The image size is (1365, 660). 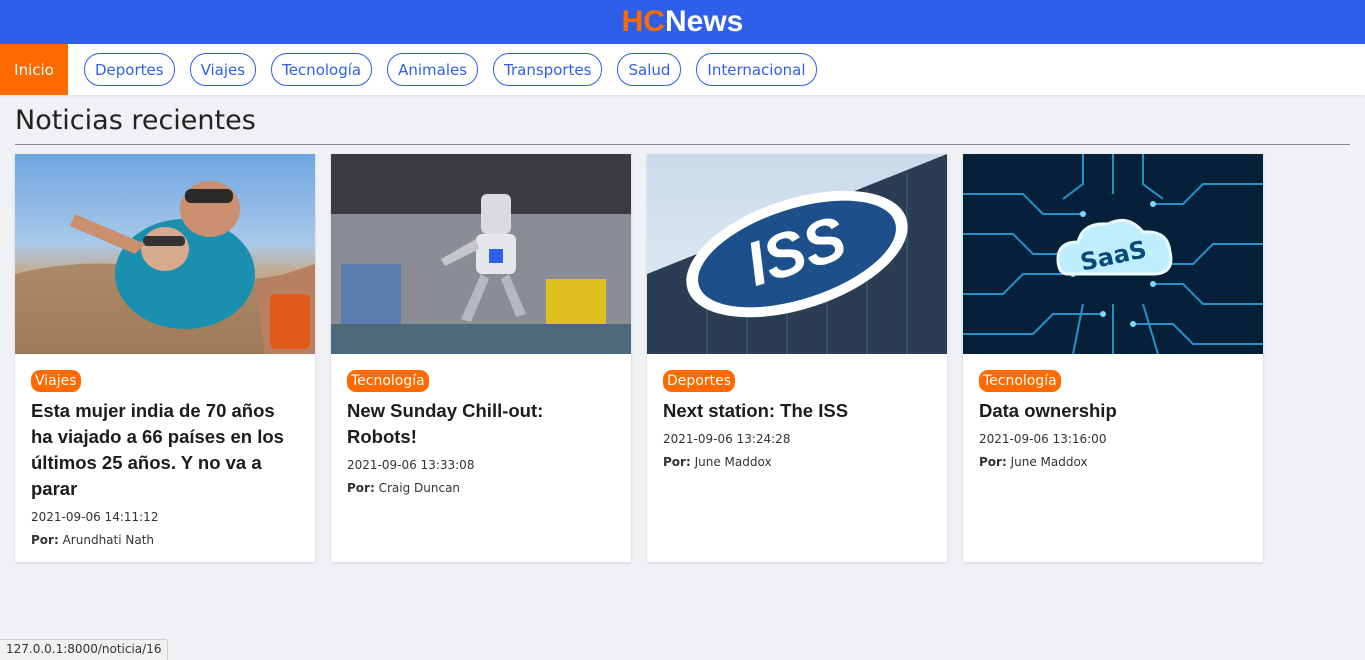 What do you see at coordinates (165, 540) in the screenshot?
I see `card-author: Por: Arundhati Nath` at bounding box center [165, 540].